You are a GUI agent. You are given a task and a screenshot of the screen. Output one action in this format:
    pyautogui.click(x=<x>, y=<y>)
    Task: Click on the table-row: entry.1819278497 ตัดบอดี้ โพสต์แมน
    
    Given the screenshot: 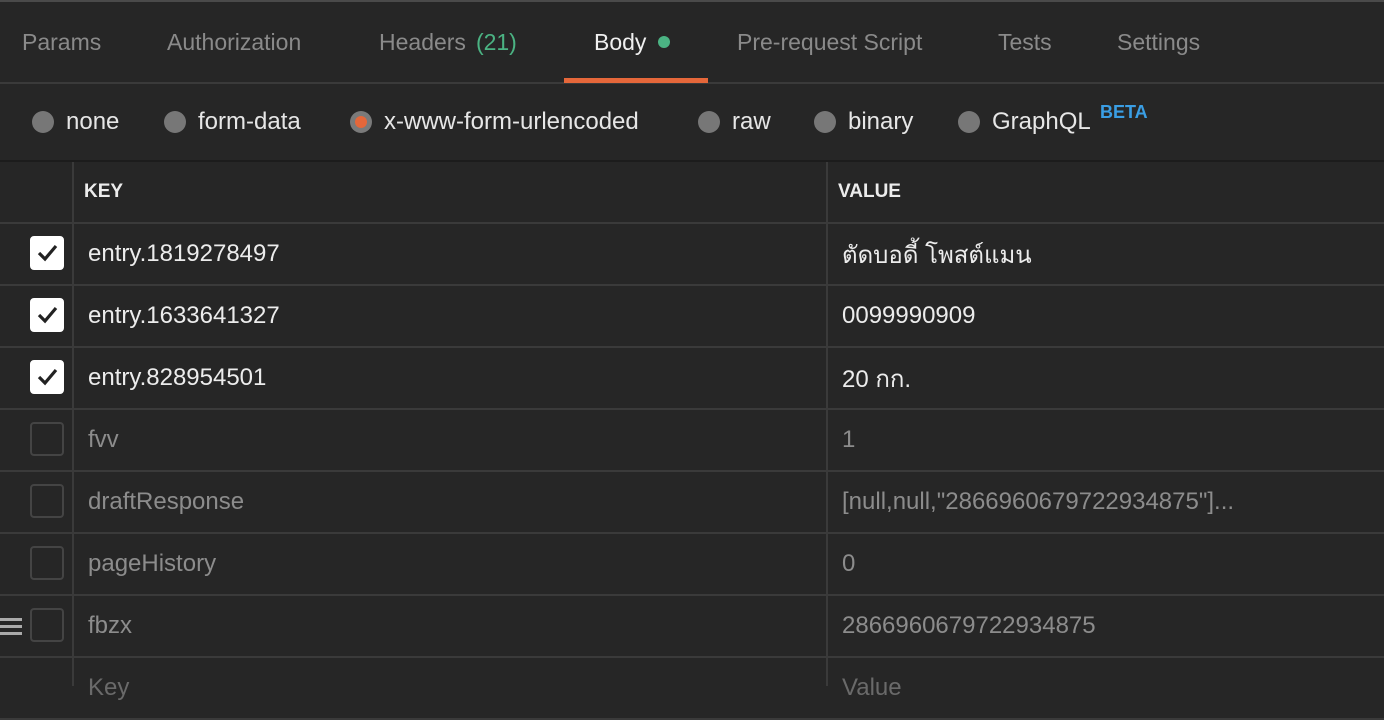 What is the action you would take?
    pyautogui.click(x=692, y=255)
    